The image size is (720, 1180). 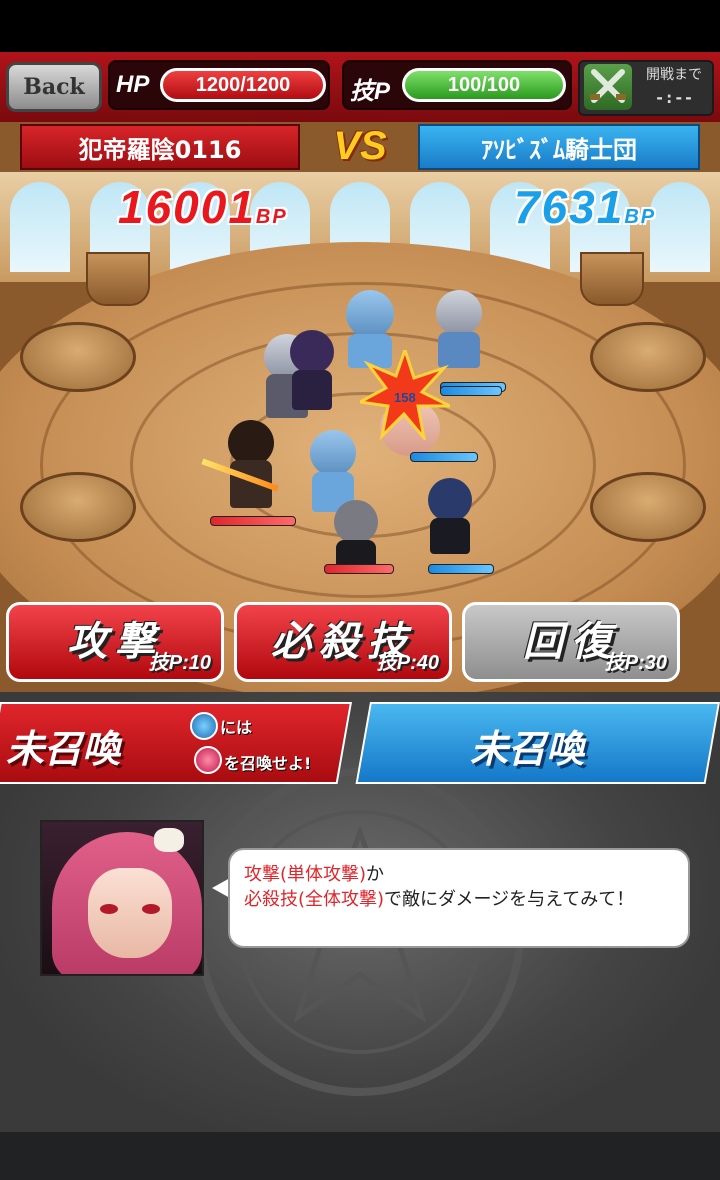 What do you see at coordinates (130, 913) in the screenshot?
I see `avatar-face` at bounding box center [130, 913].